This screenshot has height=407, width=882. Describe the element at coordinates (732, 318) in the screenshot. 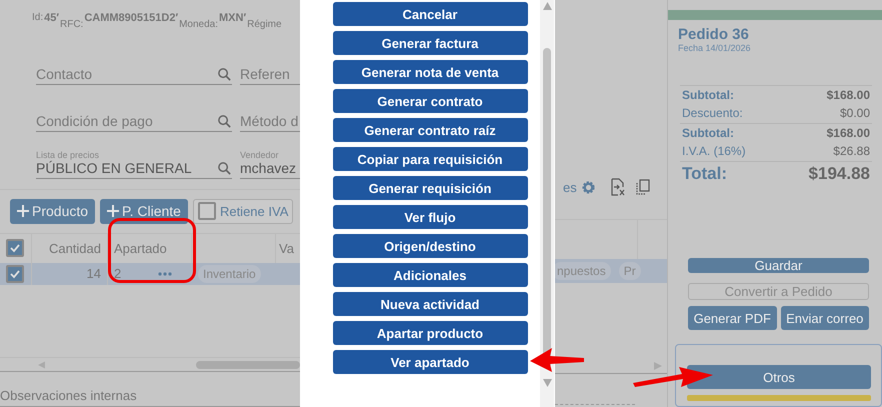

I see `pdf-button: Generar PDF` at that location.